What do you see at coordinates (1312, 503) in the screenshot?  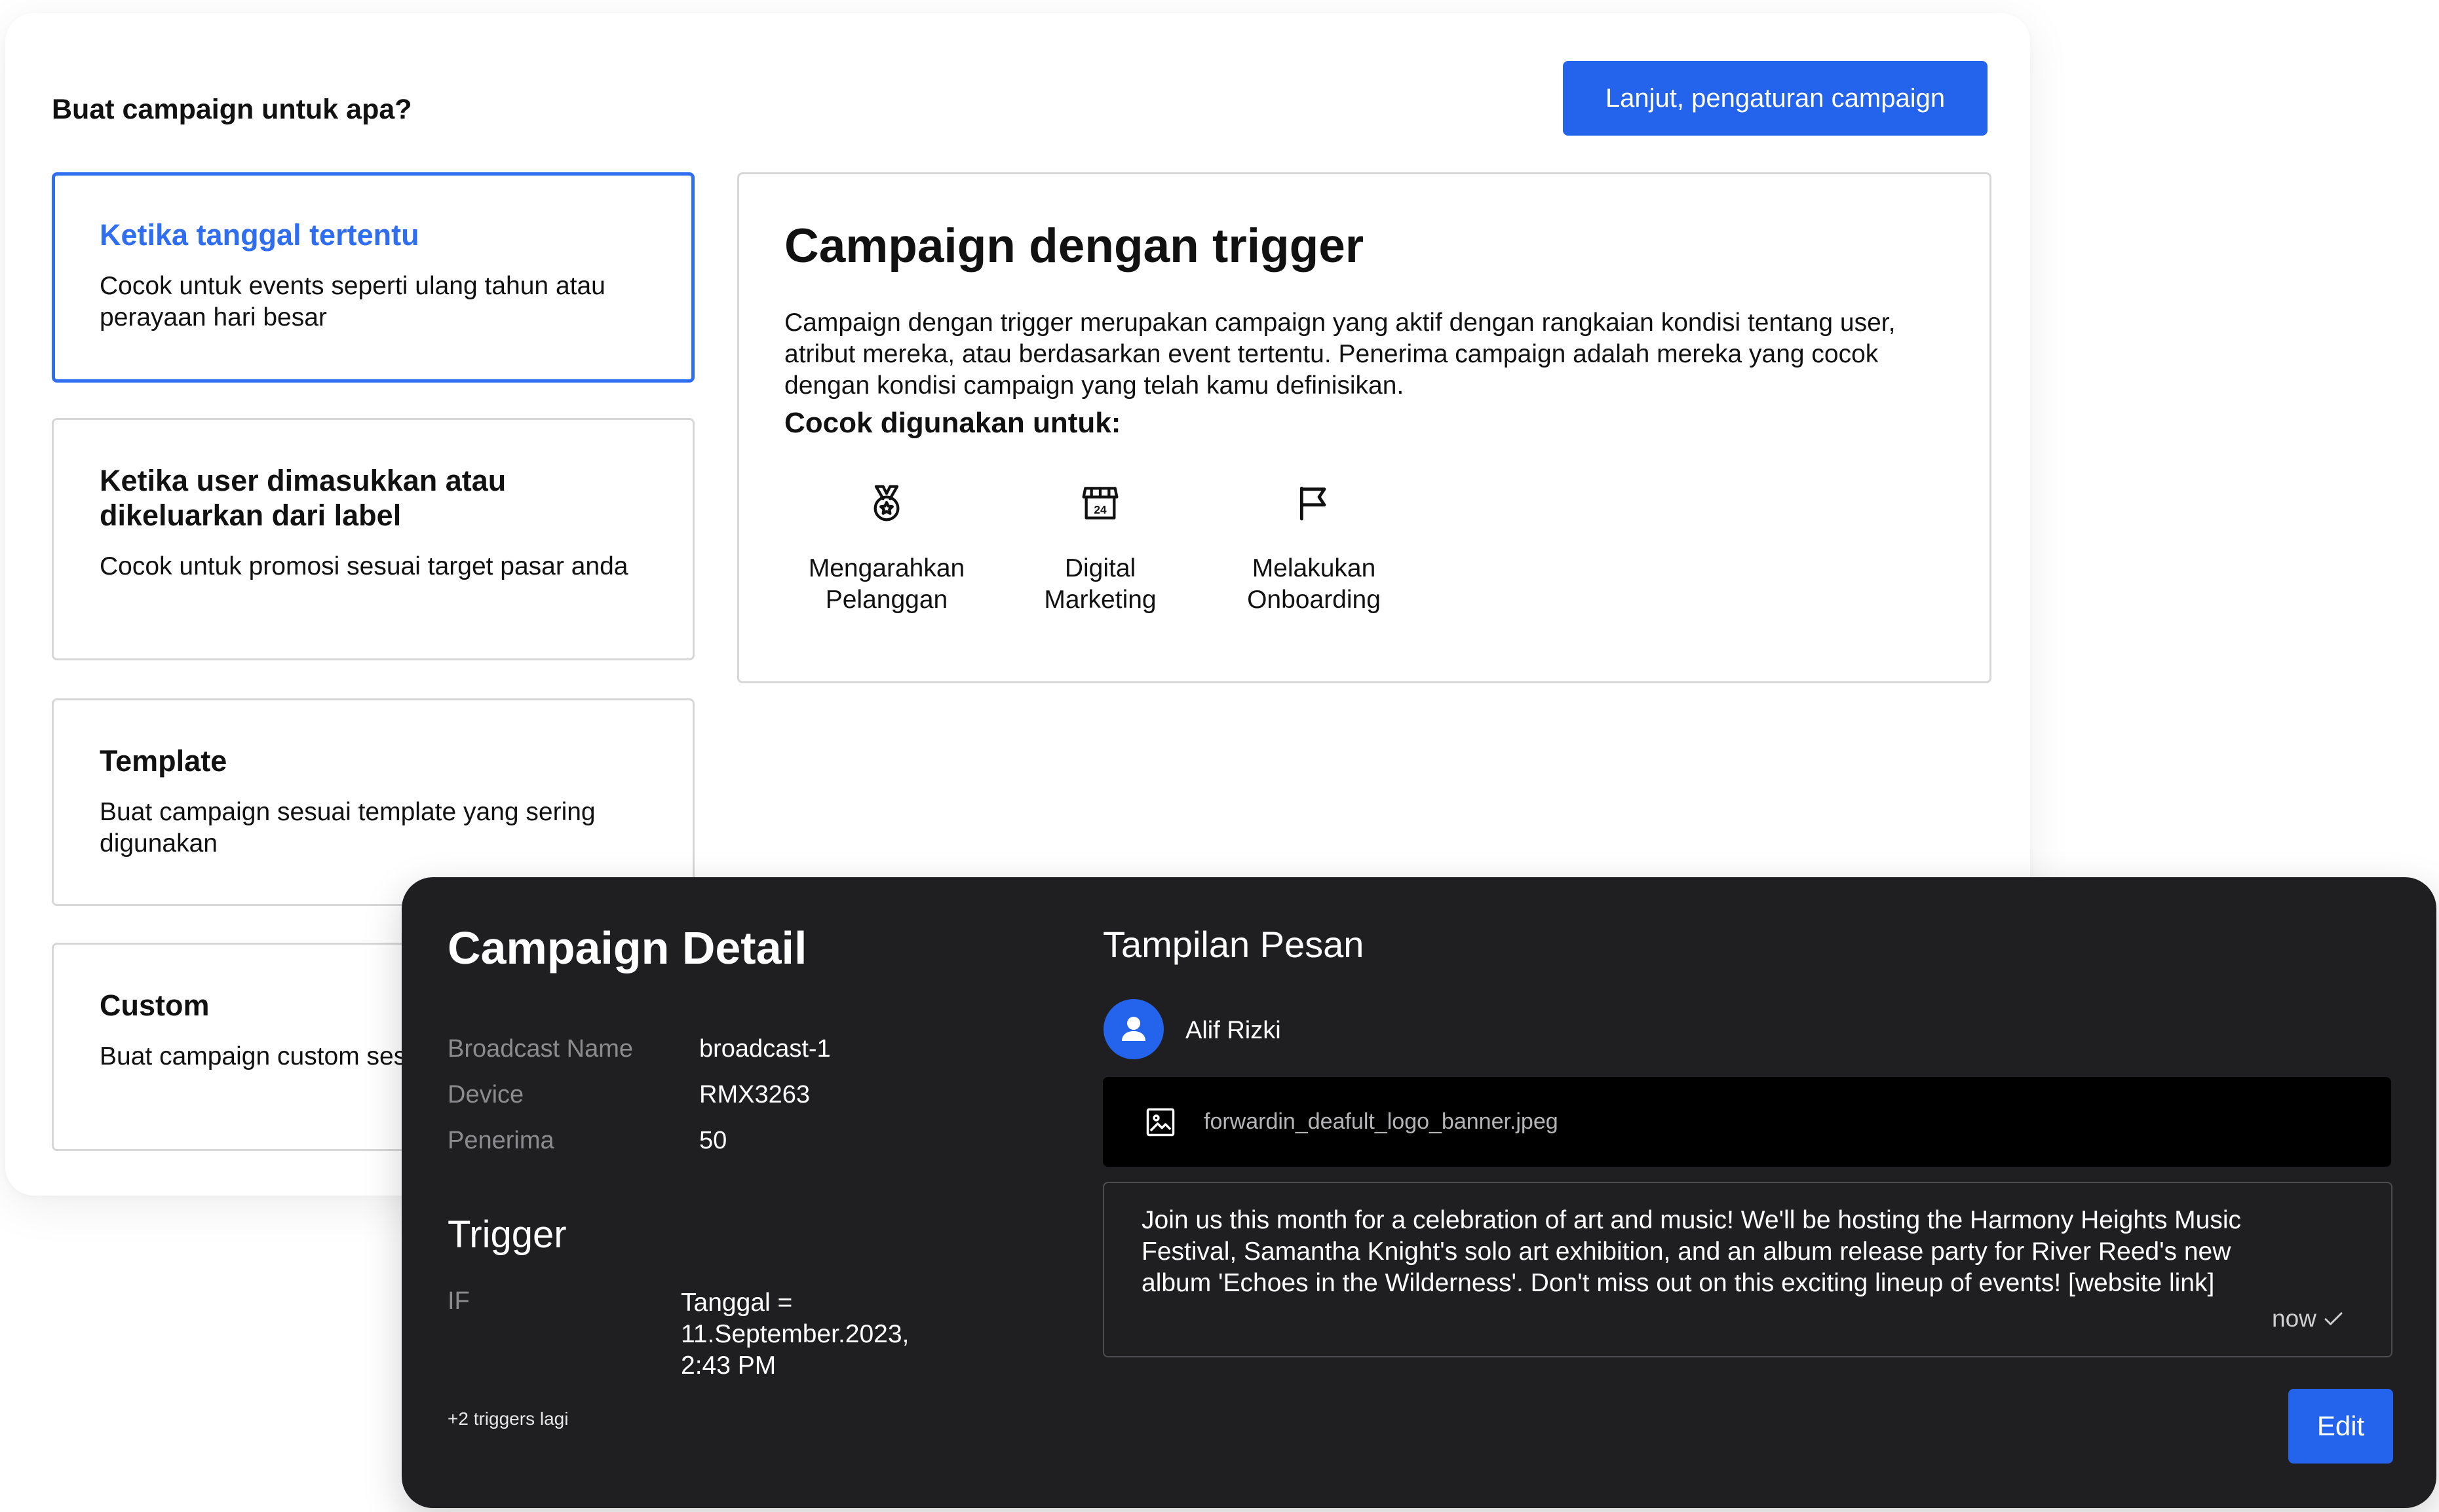 I see `flag-icon` at bounding box center [1312, 503].